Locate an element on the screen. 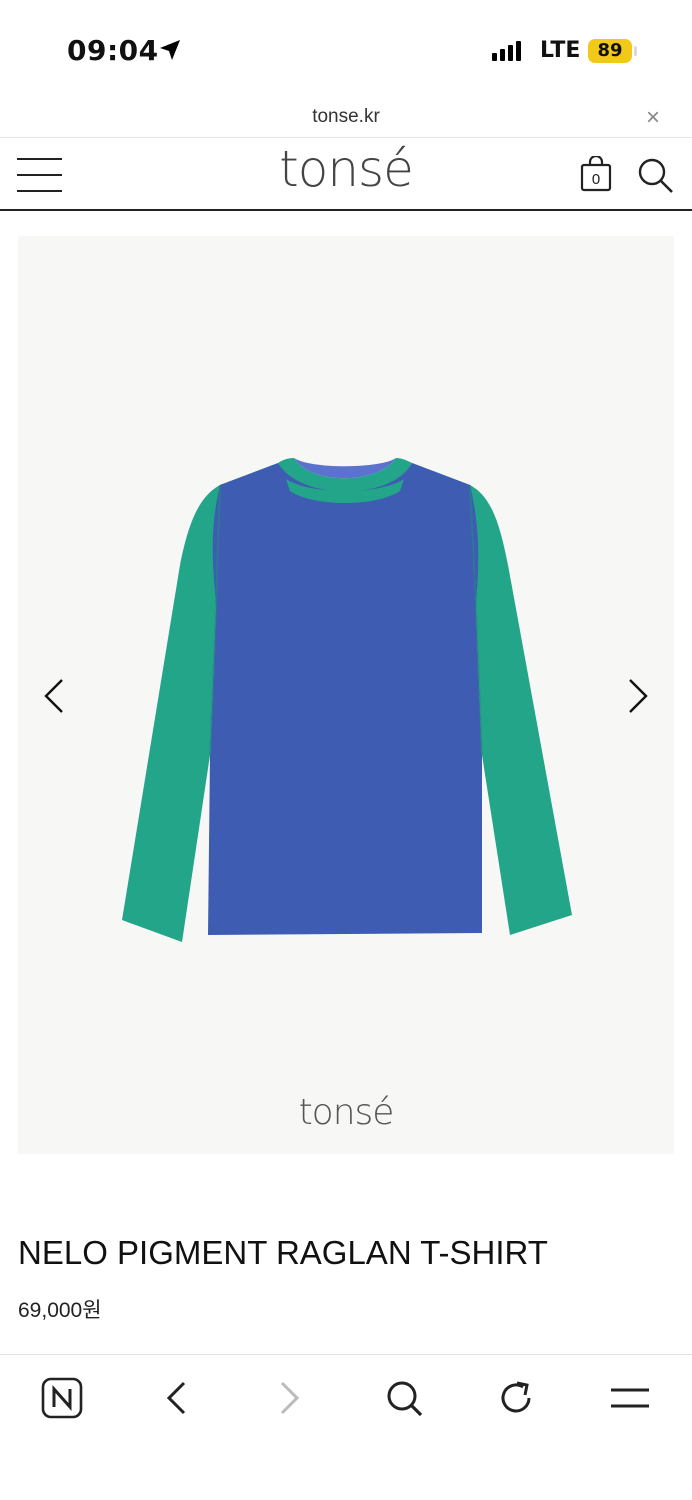 The image size is (692, 1500). back-icon is located at coordinates (176, 1398).